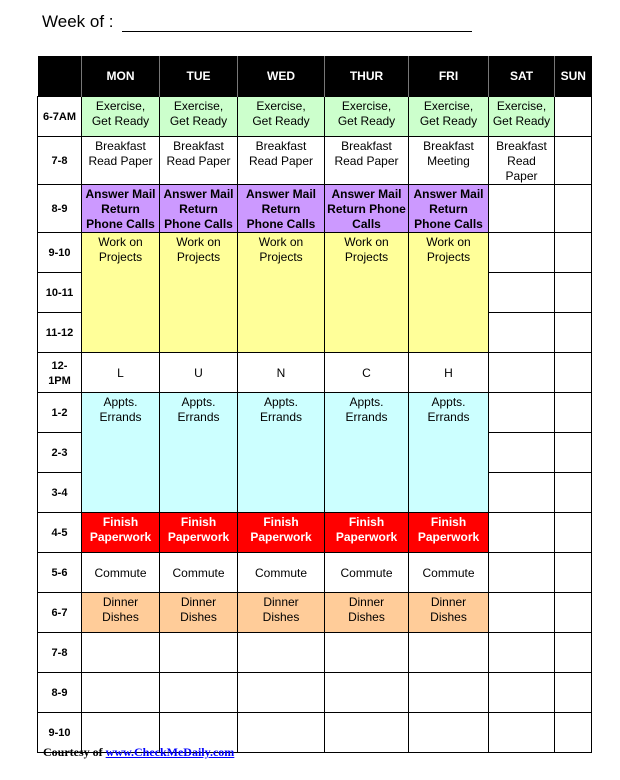  I want to click on time-slot-label: 10-11, so click(59, 292).